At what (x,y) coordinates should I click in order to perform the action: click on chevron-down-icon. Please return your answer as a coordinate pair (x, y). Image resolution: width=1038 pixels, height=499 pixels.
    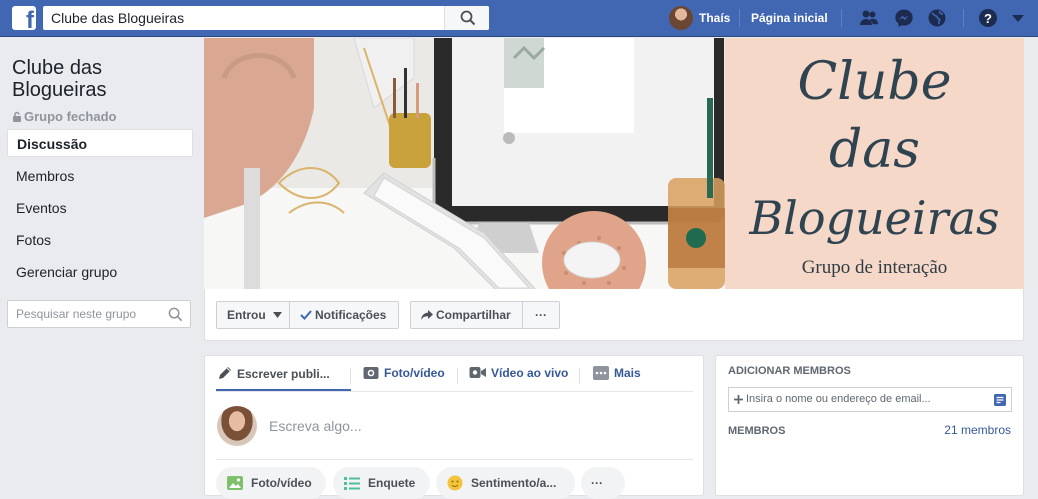
    Looking at the image, I should click on (1018, 18).